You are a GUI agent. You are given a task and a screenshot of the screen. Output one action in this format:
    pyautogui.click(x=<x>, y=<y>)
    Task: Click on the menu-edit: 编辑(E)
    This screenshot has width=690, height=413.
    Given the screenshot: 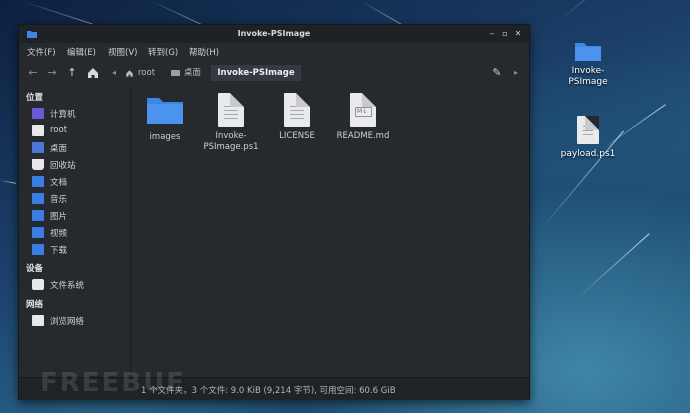 What is the action you would take?
    pyautogui.click(x=81, y=52)
    